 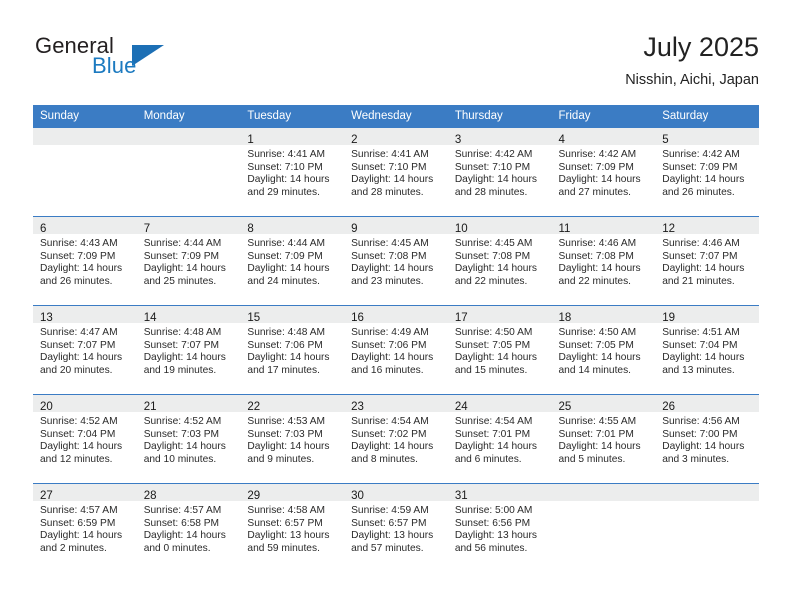 What do you see at coordinates (182, 421) in the screenshot?
I see `sunrise-text: Sunrise: 4:52 AM` at bounding box center [182, 421].